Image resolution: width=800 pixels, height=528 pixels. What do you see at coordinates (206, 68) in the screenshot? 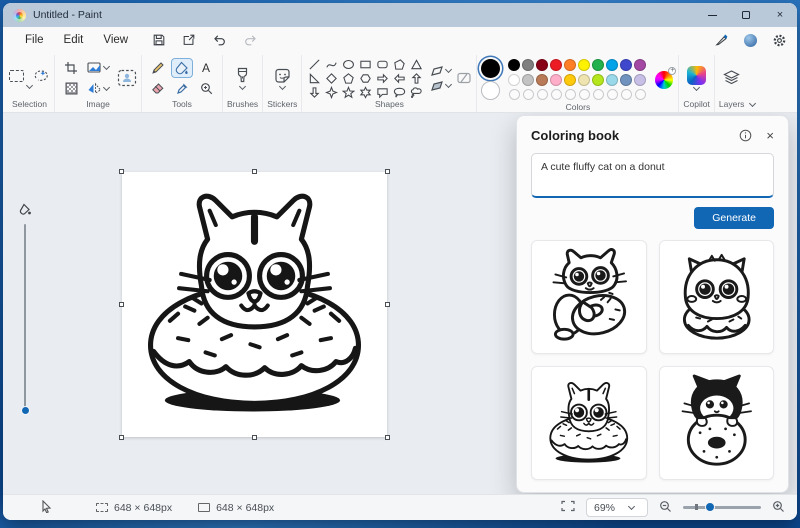
I see `text-tool-icon: A` at bounding box center [206, 68].